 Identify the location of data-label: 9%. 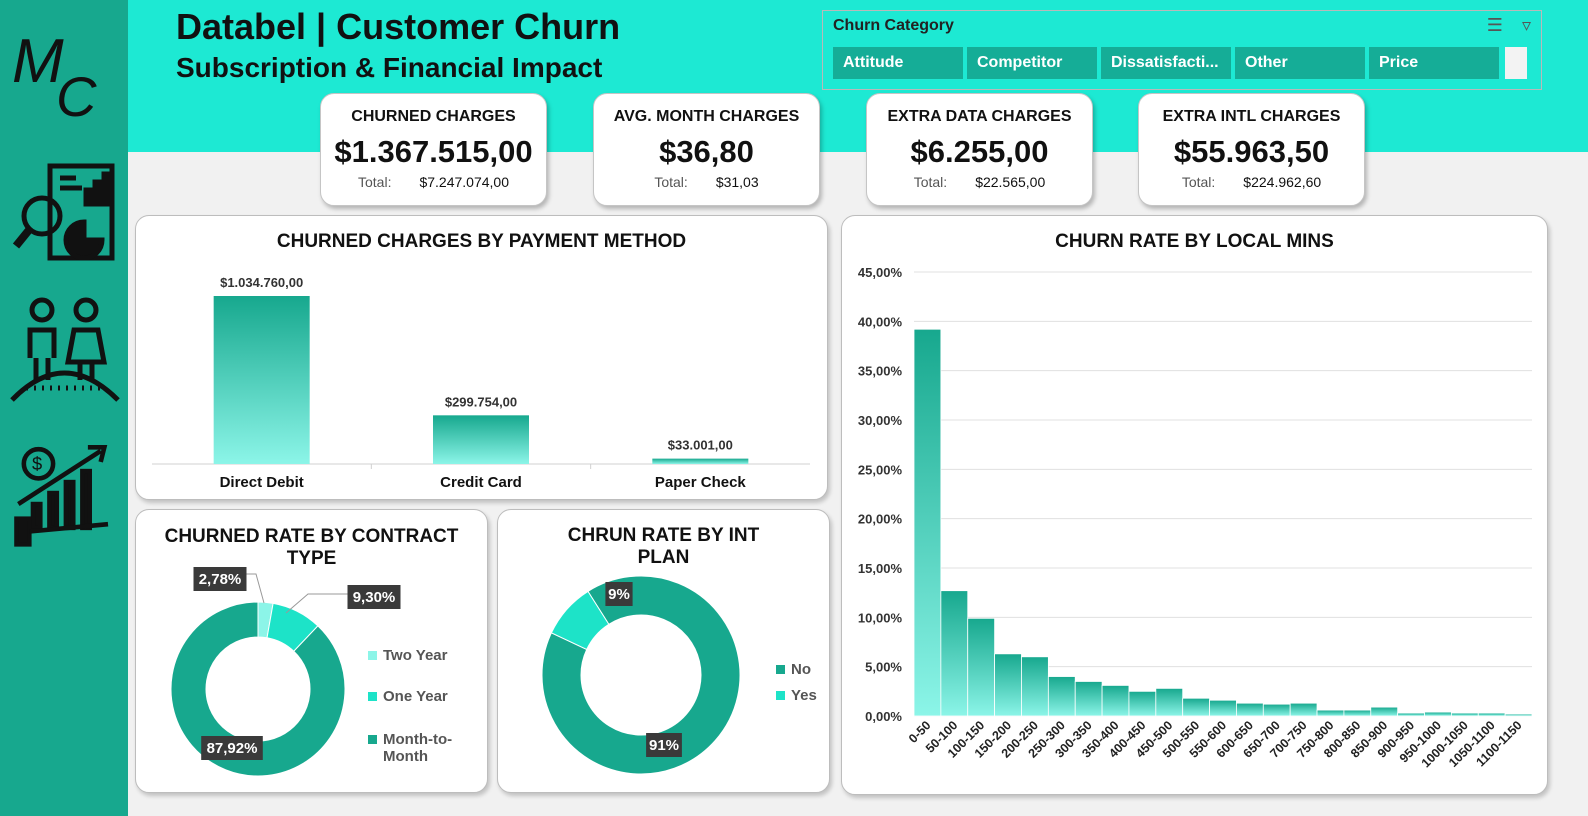
(619, 594).